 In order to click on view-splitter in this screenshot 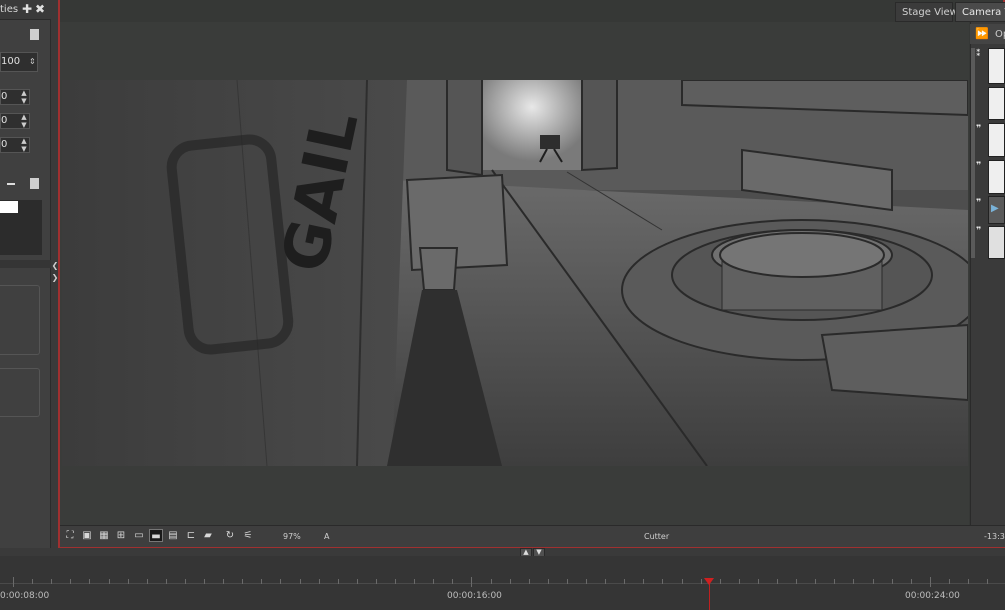, I will do `click(502, 552)`.